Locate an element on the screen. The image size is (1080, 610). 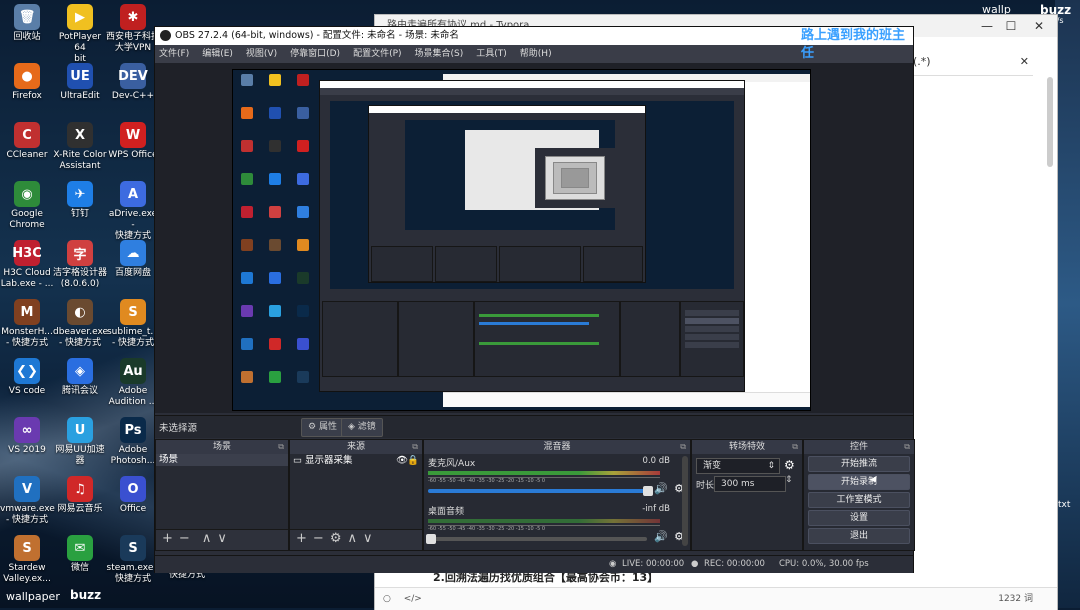
desktop-icon-label: 网易云音乐 is located at coordinates (80, 509).